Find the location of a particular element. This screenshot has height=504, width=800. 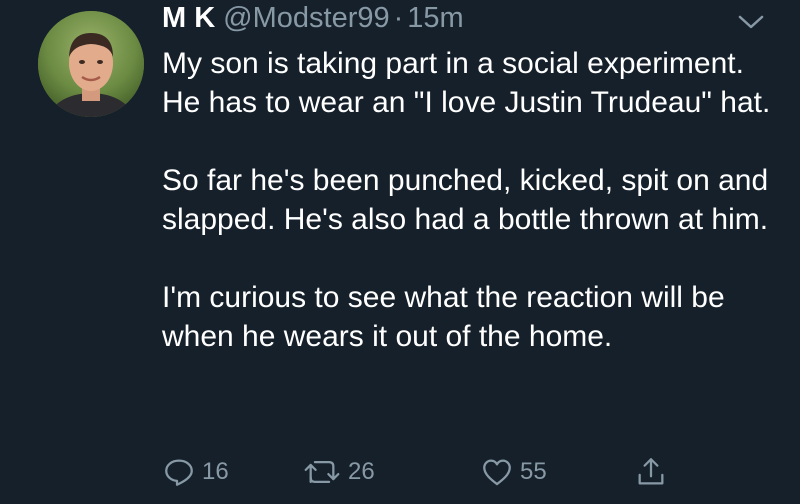

avatar is located at coordinates (91, 64).